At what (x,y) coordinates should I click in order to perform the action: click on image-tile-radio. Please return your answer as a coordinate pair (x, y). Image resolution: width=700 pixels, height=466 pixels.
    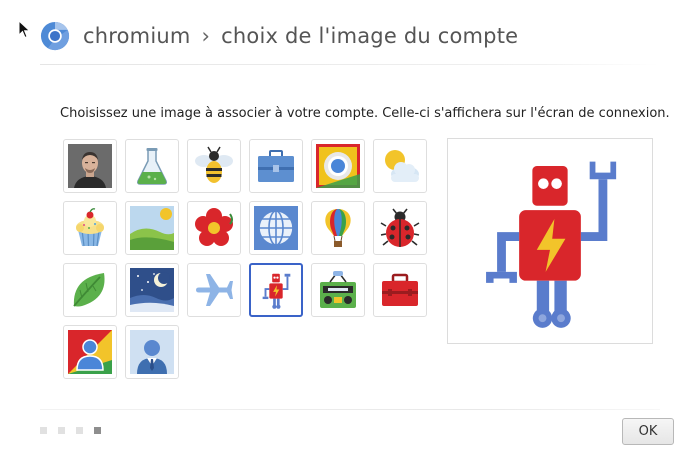
    Looking at the image, I should click on (338, 290).